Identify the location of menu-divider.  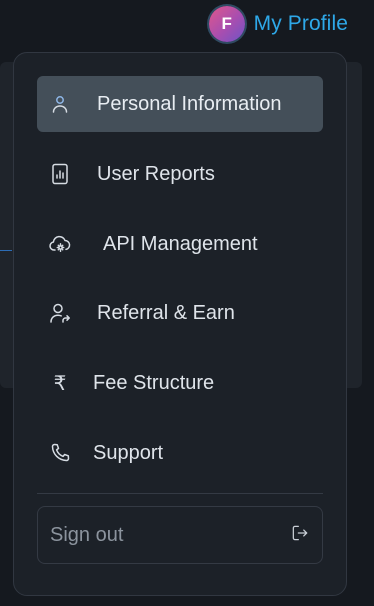
(180, 493).